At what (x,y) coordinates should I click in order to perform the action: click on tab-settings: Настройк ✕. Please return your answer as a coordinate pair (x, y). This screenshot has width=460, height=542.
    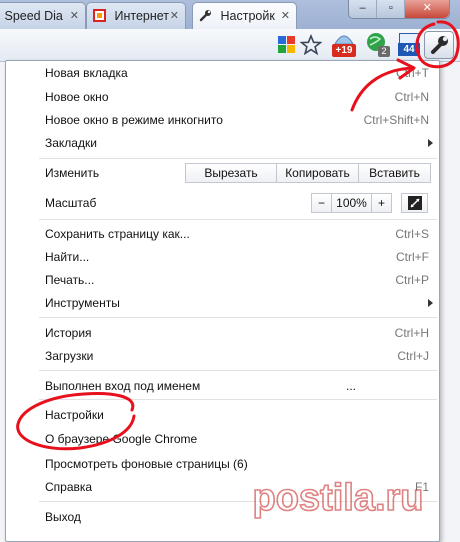
    Looking at the image, I should click on (244, 15).